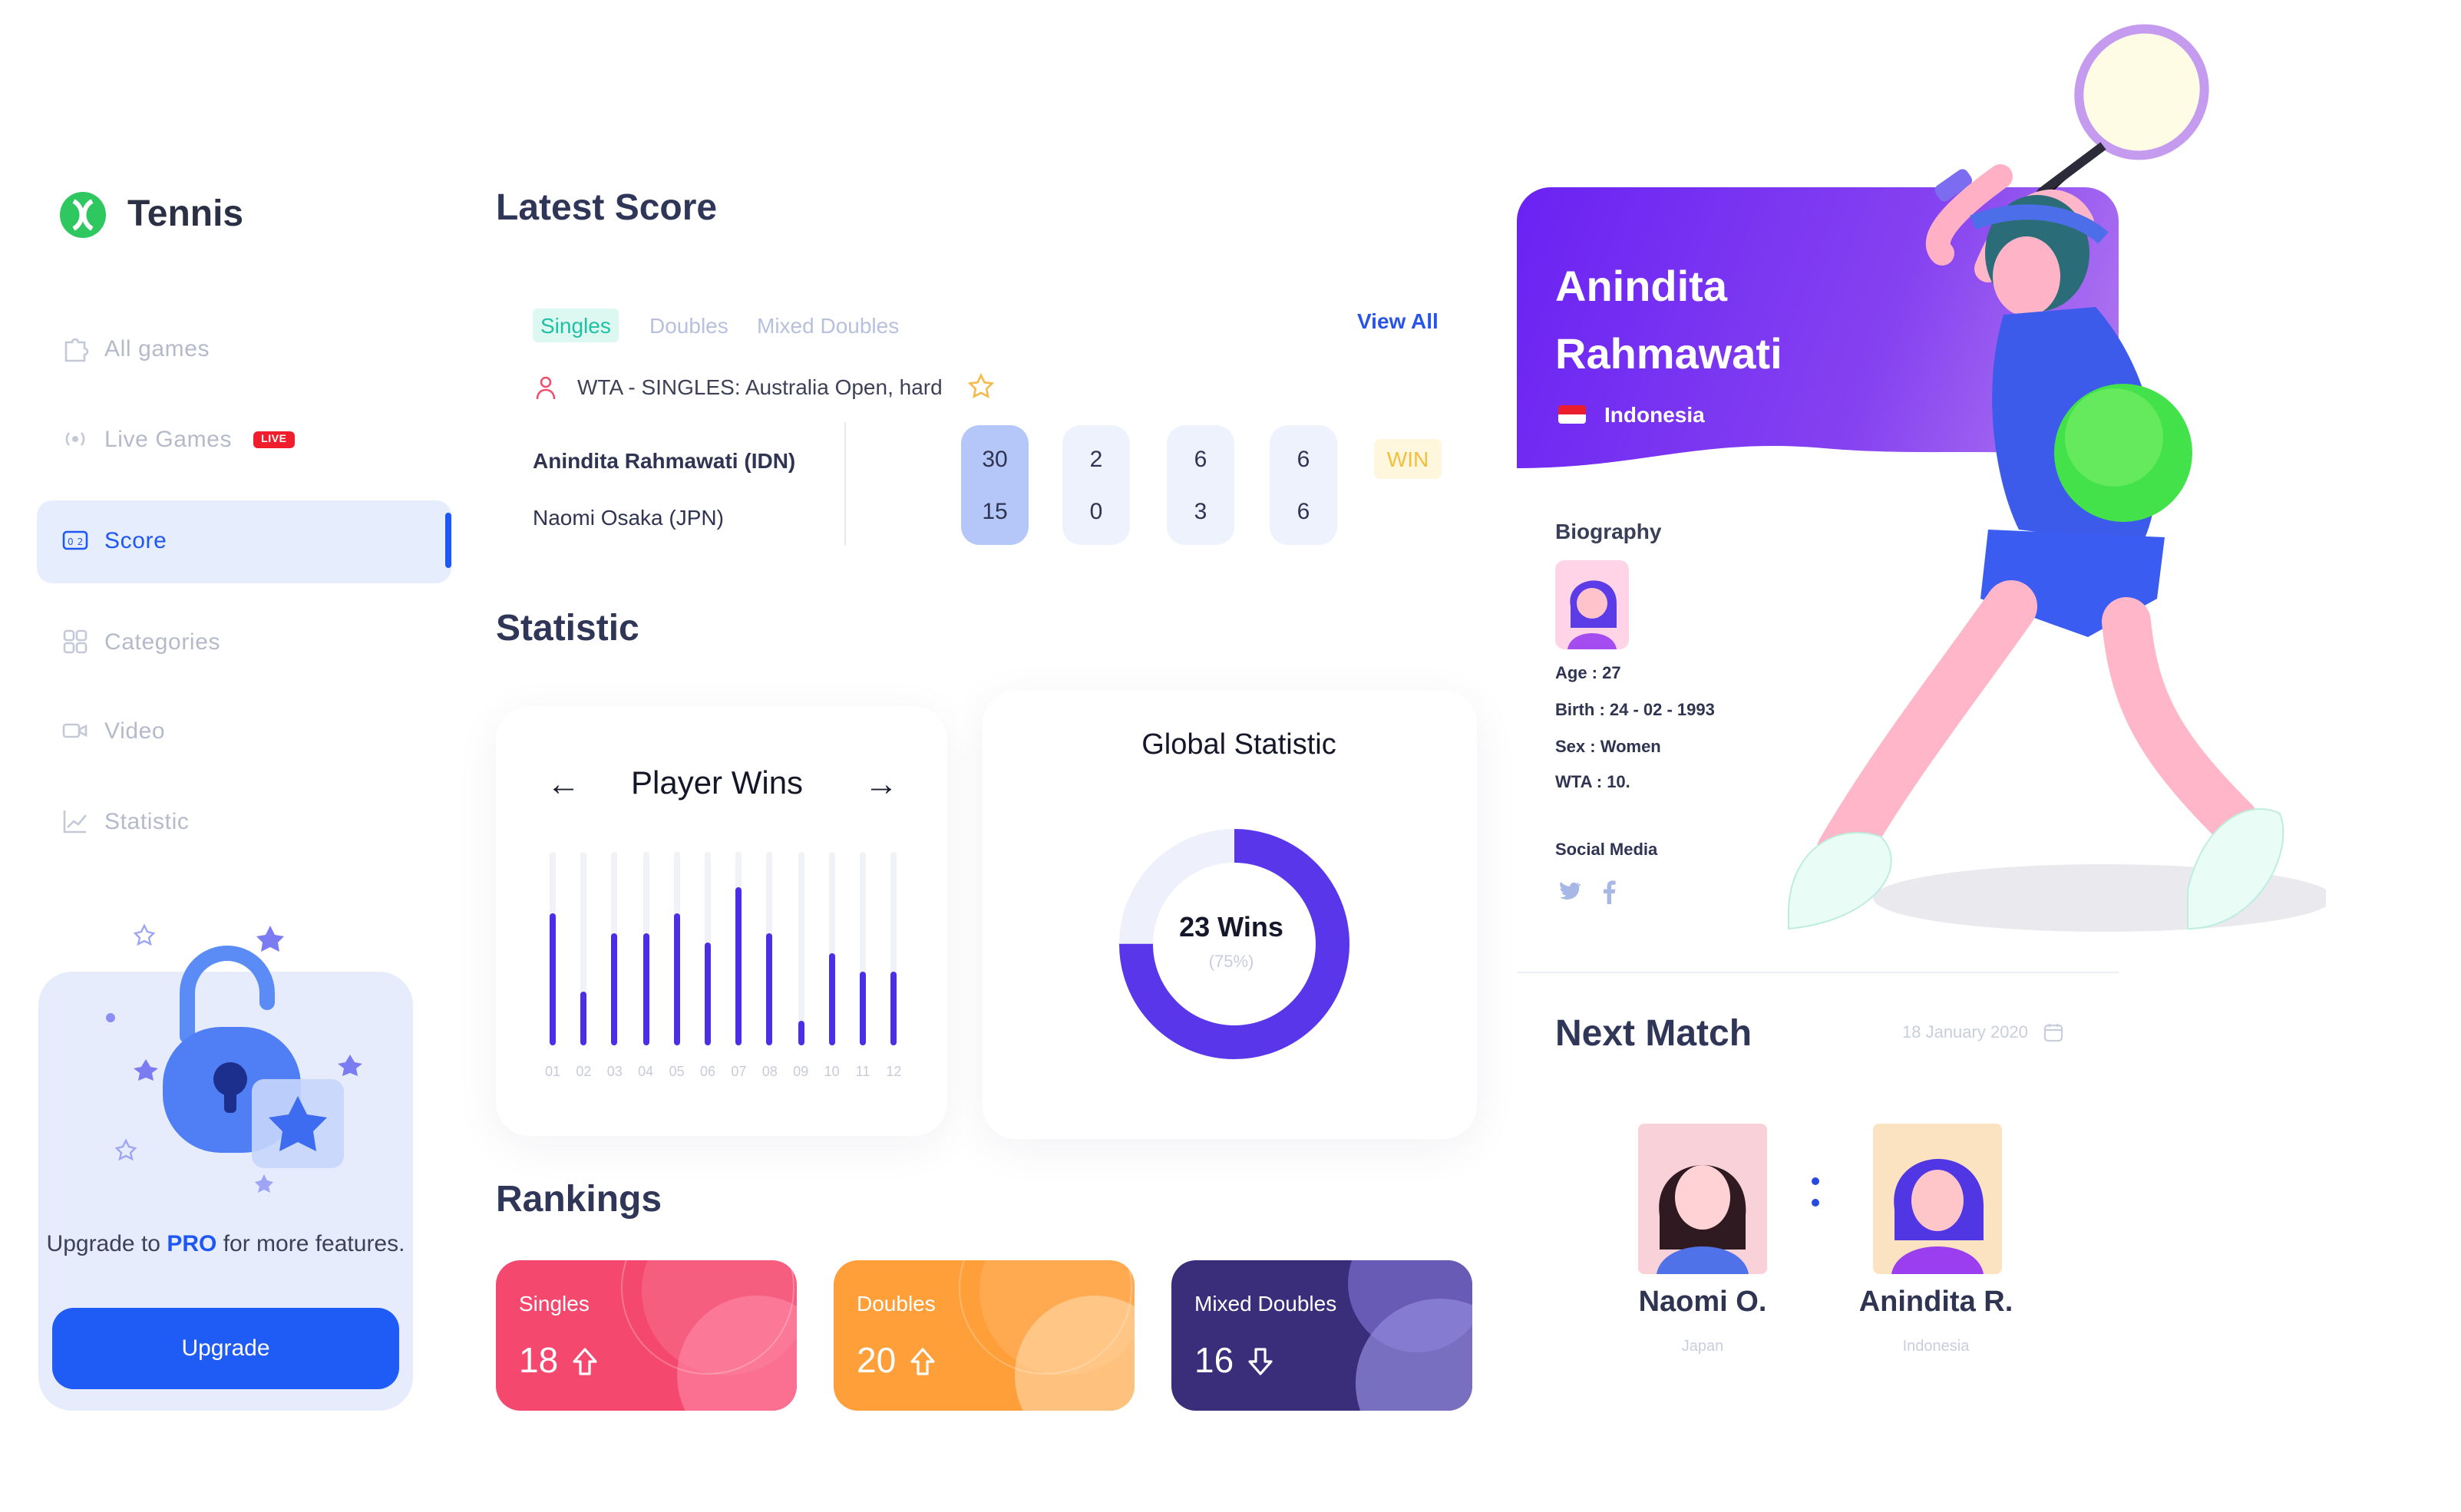  Describe the element at coordinates (1592, 614) in the screenshot. I see `avatar-icon` at that location.